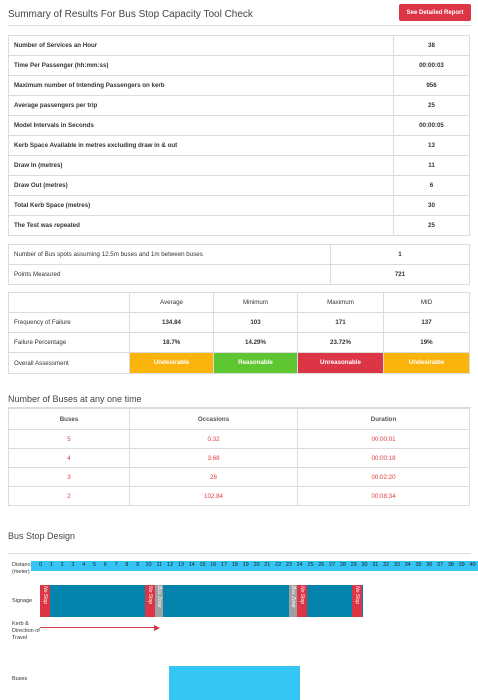  What do you see at coordinates (293, 601) in the screenshot?
I see `bus-zone-sign: Bus Zone` at bounding box center [293, 601].